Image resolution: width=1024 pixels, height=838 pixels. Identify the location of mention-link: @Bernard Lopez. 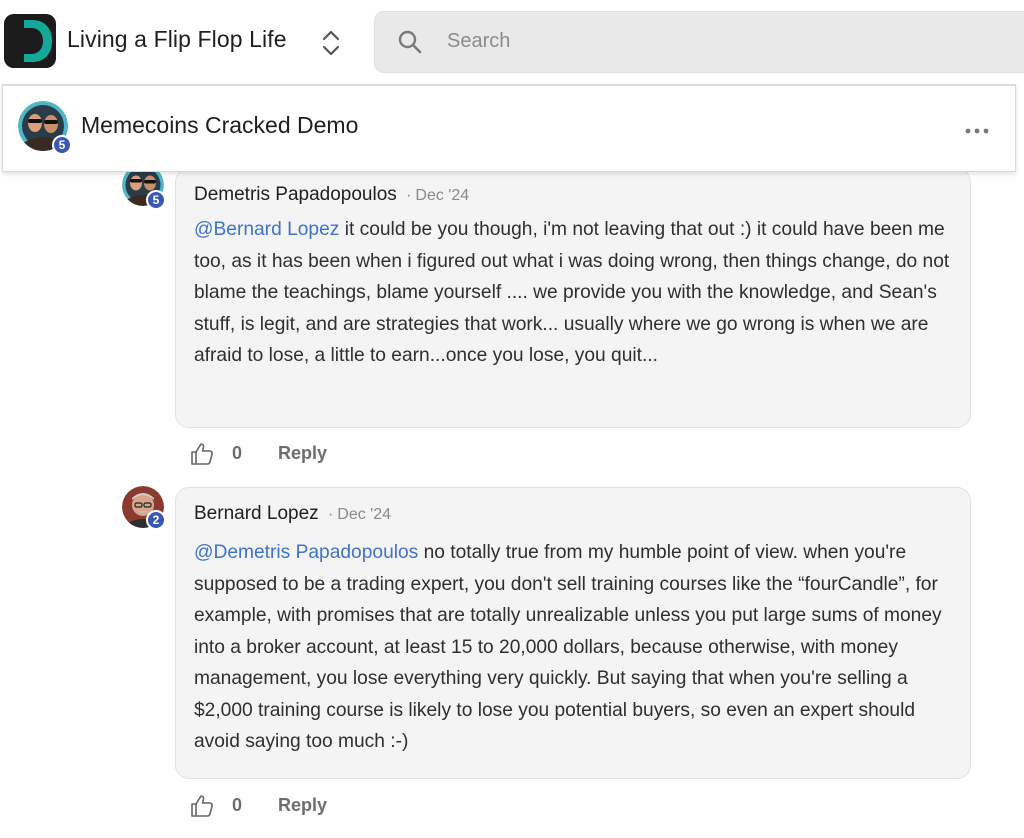
(266, 229).